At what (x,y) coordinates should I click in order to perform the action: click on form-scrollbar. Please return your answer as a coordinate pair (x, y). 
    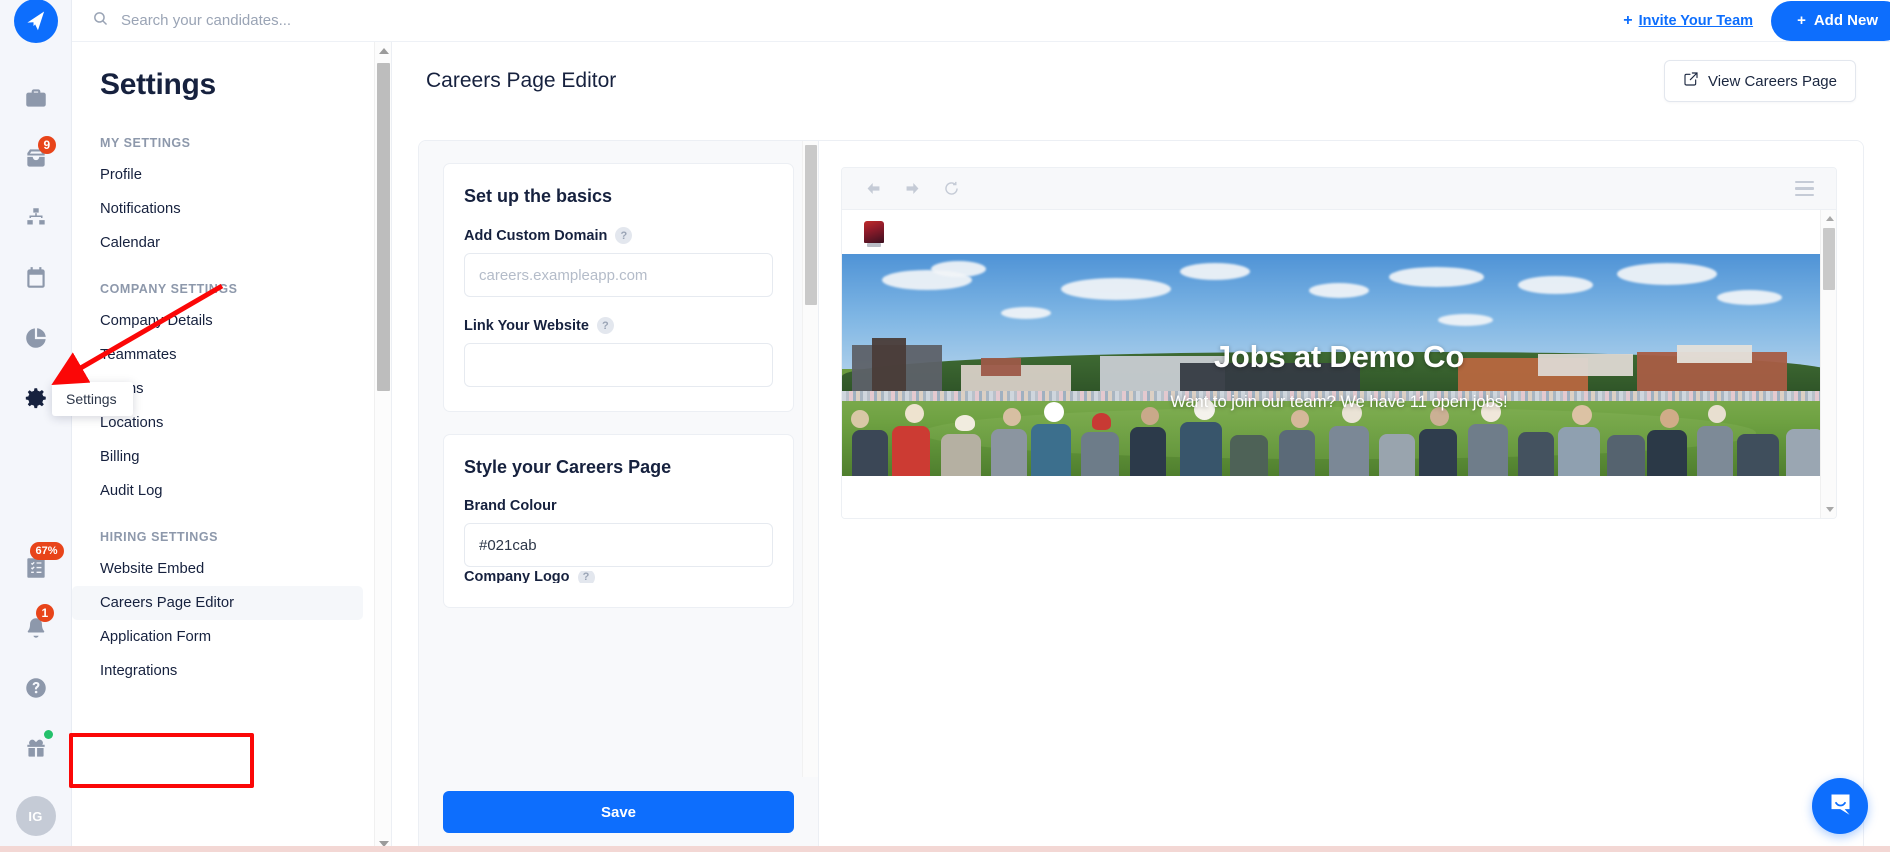
    Looking at the image, I should click on (810, 459).